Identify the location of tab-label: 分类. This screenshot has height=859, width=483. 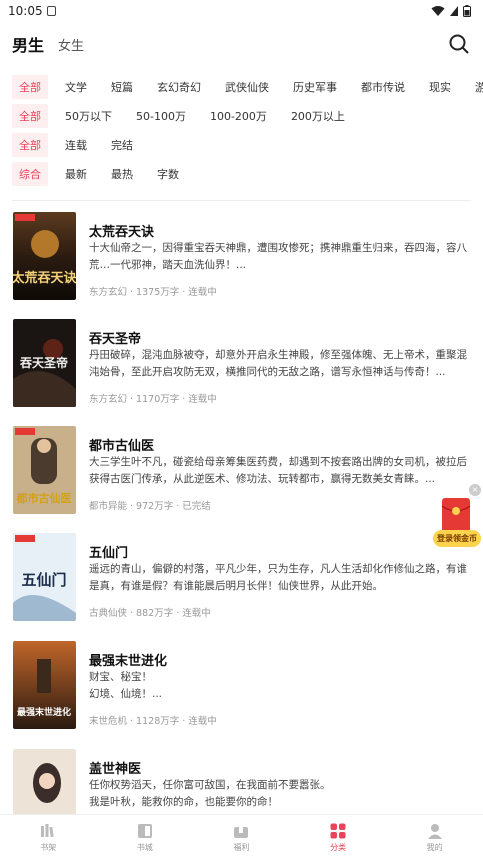
(338, 847).